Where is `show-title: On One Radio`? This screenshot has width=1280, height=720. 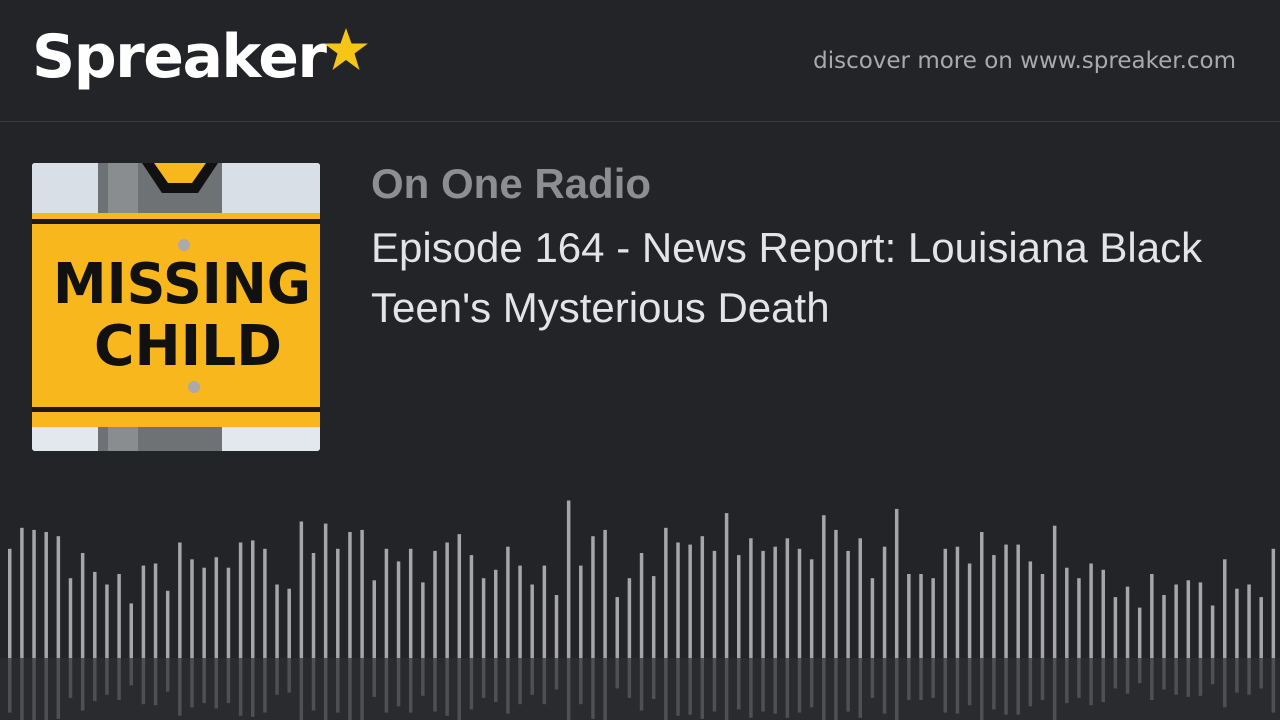 show-title: On One Radio is located at coordinates (511, 184).